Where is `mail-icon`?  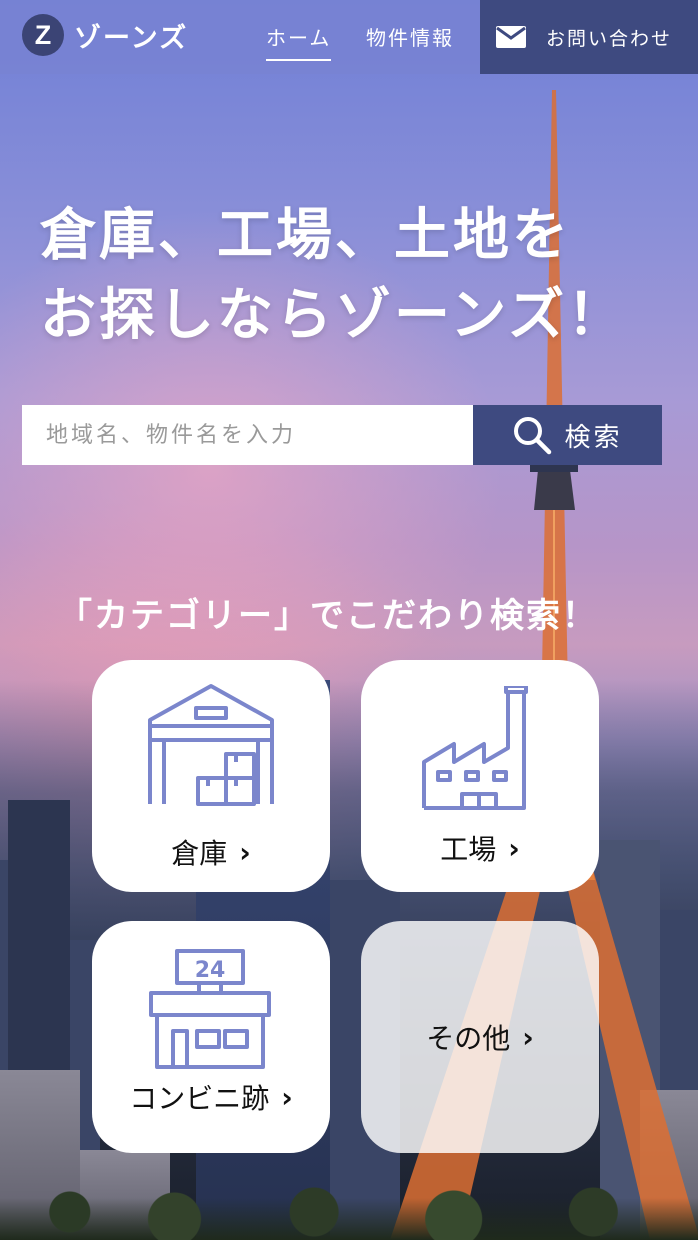 mail-icon is located at coordinates (511, 37).